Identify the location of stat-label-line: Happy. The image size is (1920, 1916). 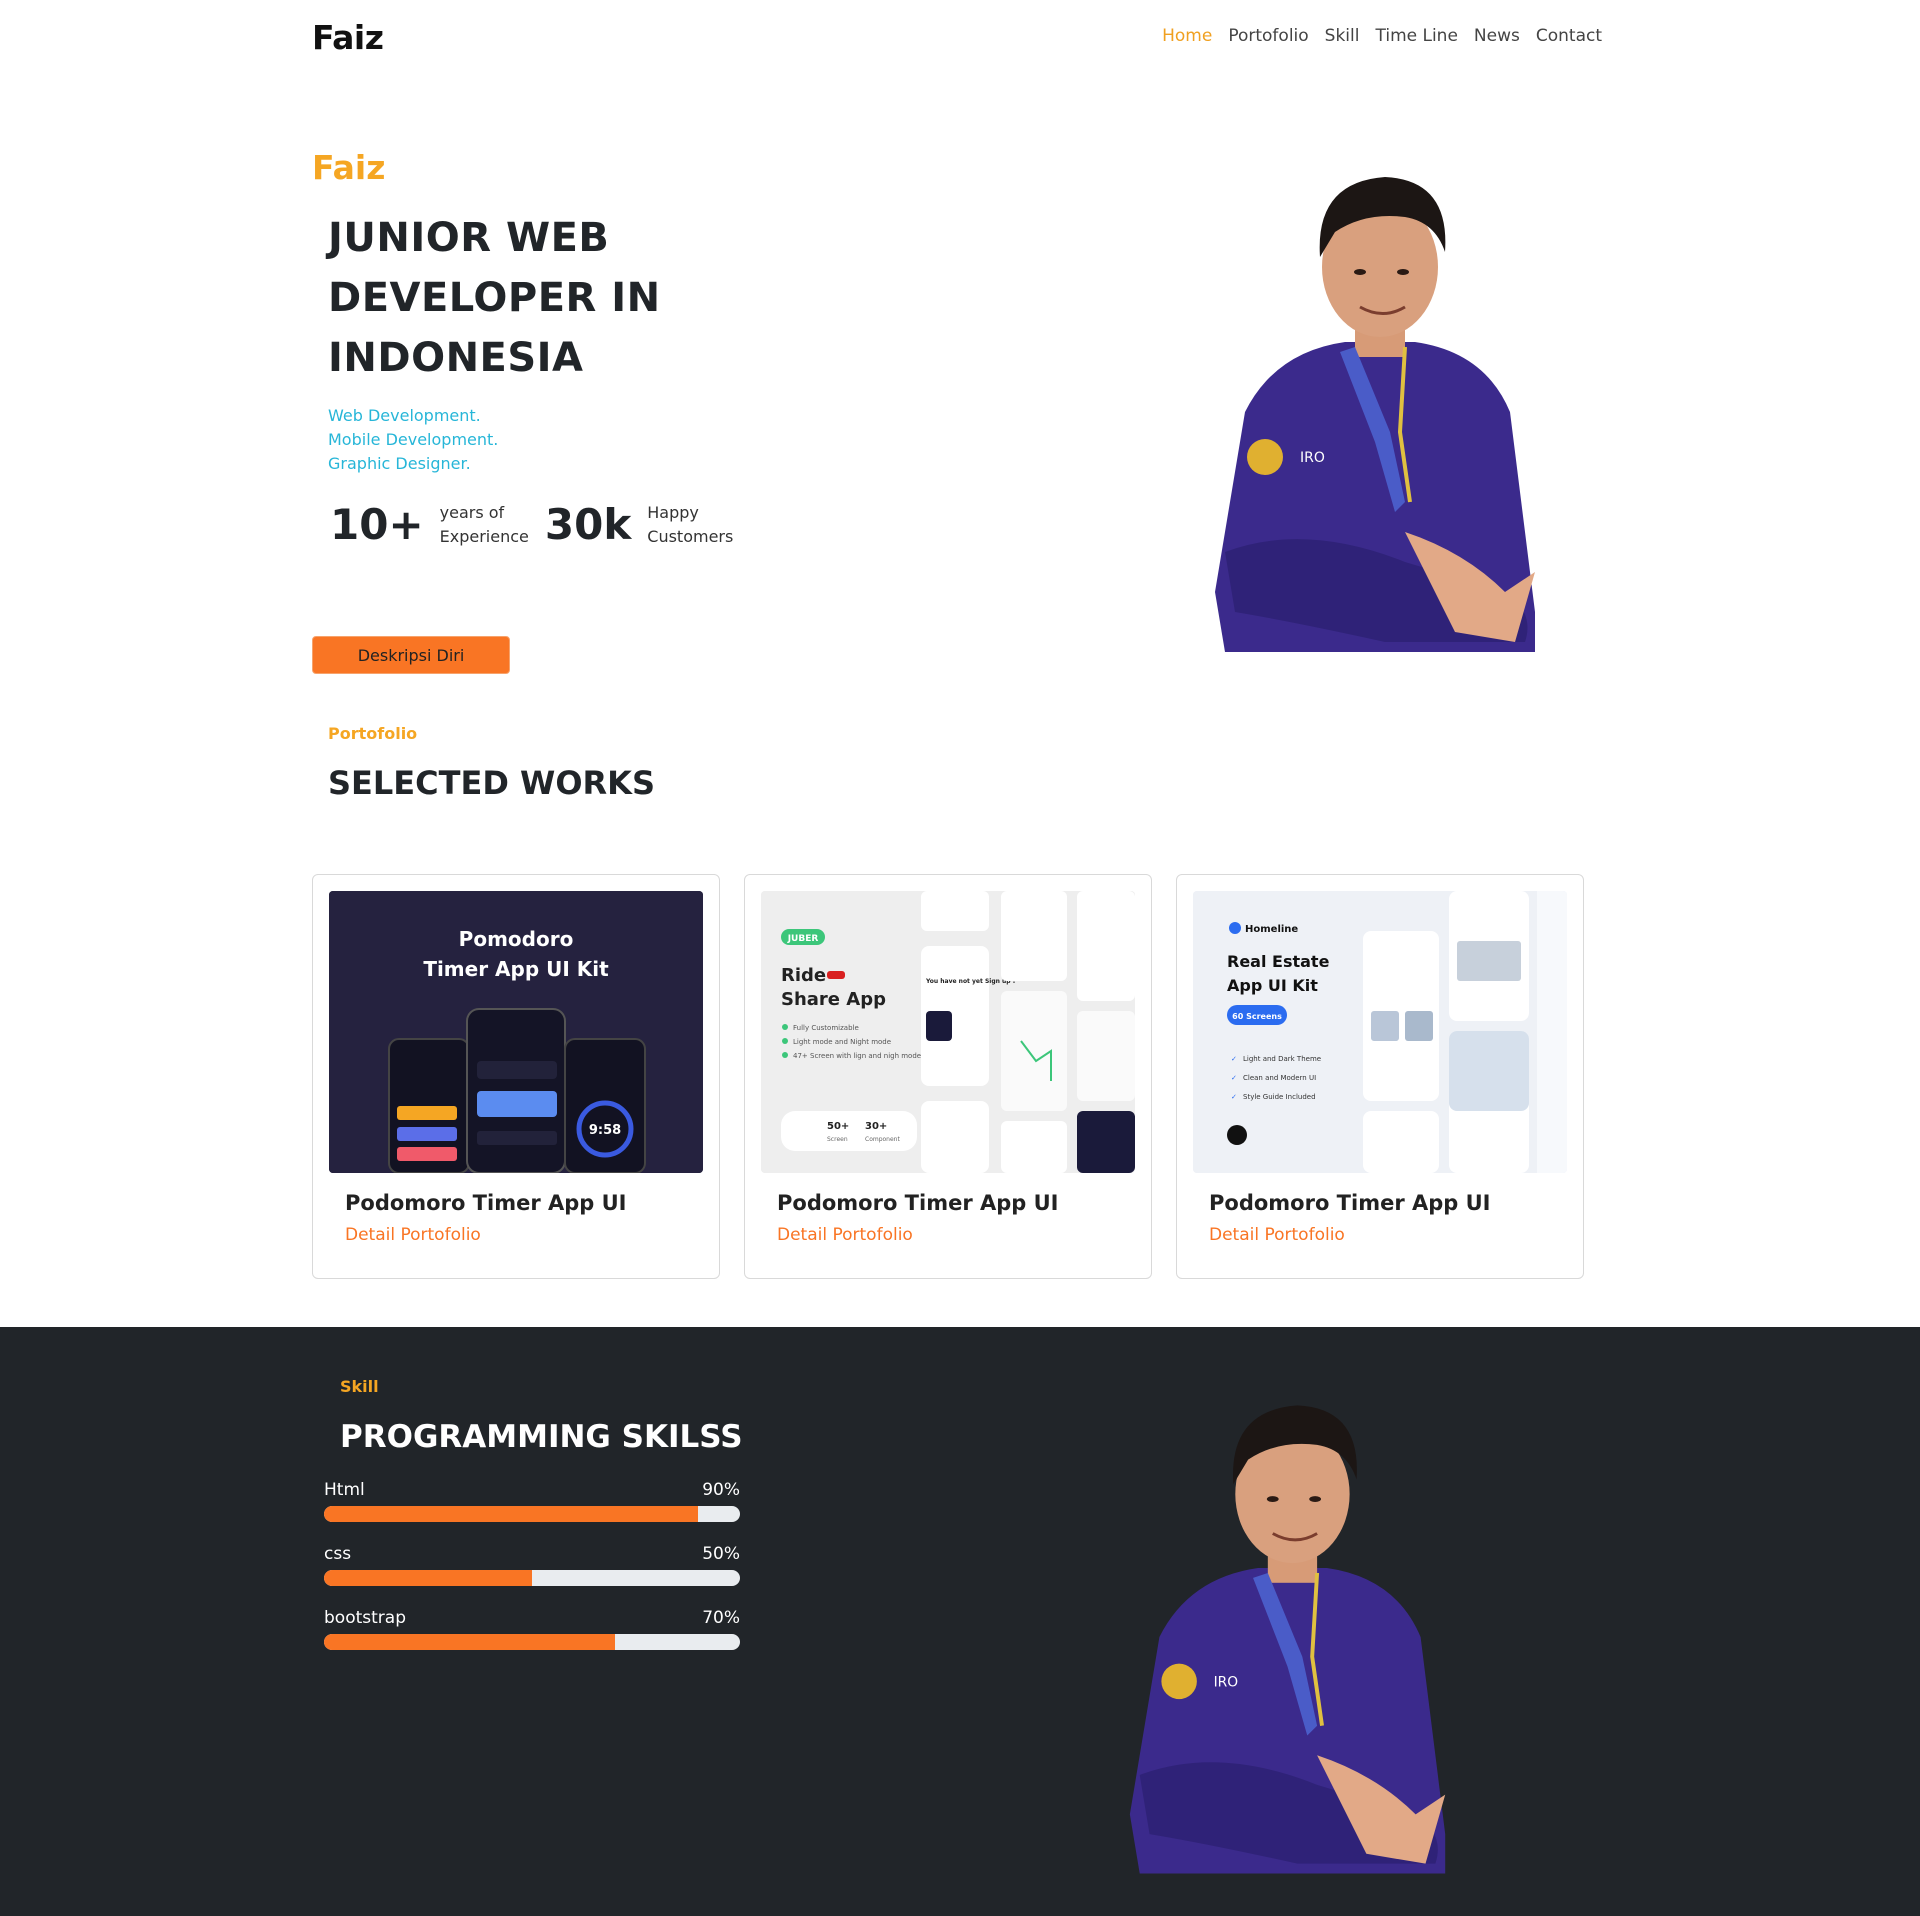
(673, 512).